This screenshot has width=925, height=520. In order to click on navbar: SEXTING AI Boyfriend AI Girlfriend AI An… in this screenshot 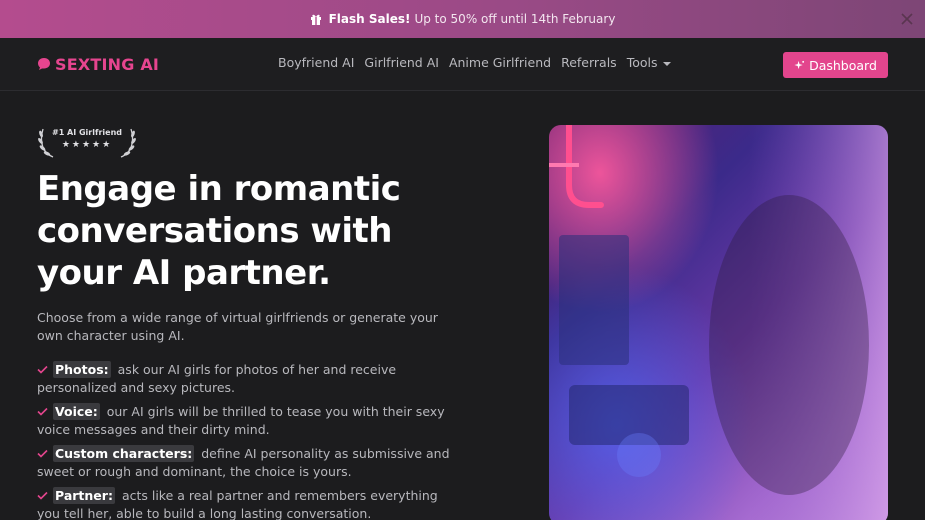, I will do `click(462, 64)`.